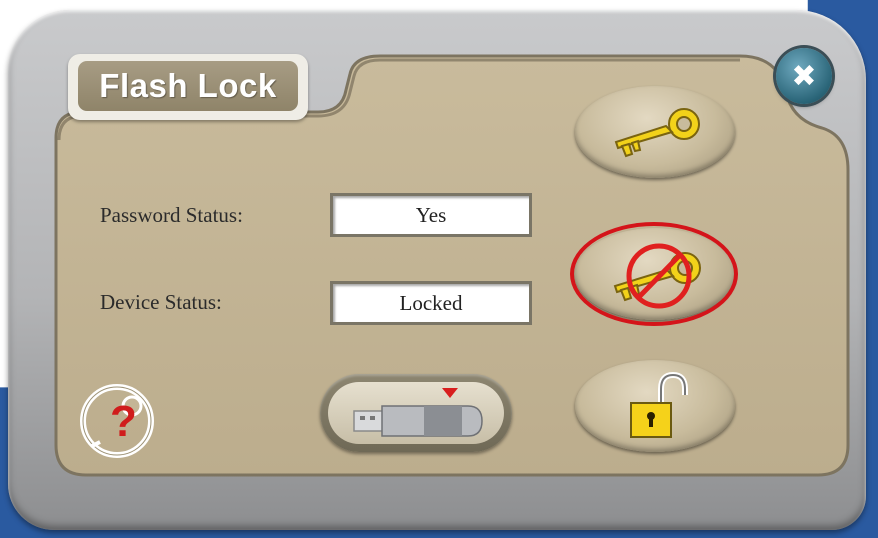 This screenshot has width=878, height=538. Describe the element at coordinates (659, 404) in the screenshot. I see `padlock-open-icon` at that location.